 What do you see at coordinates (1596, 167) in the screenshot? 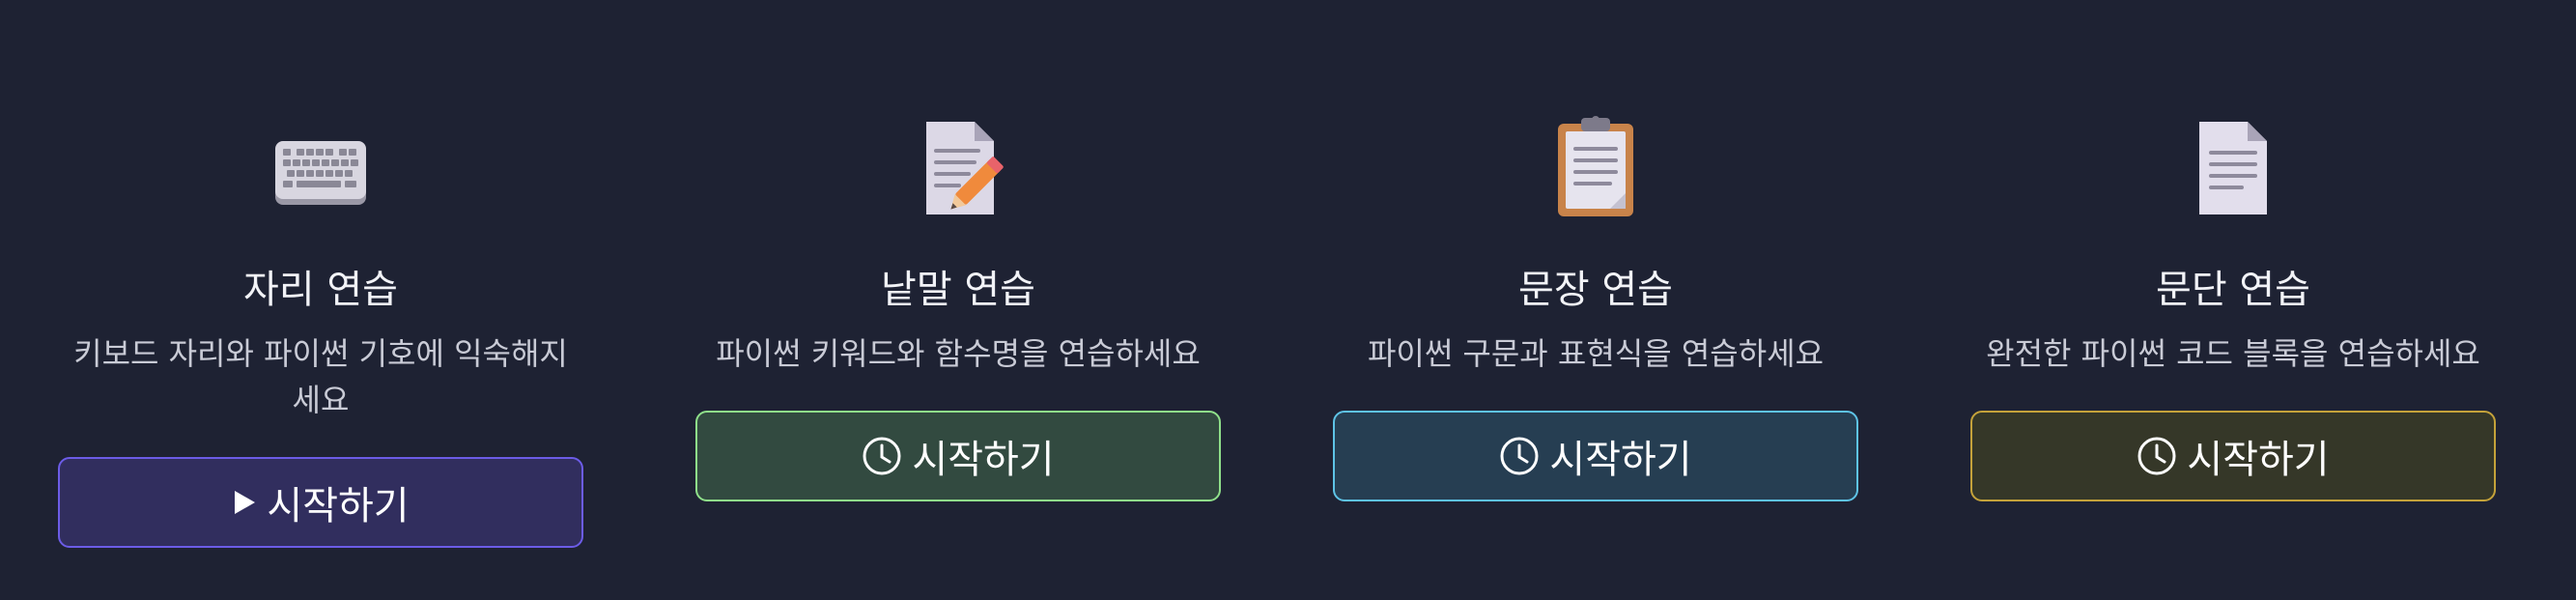
I see `clipboard-icon` at bounding box center [1596, 167].